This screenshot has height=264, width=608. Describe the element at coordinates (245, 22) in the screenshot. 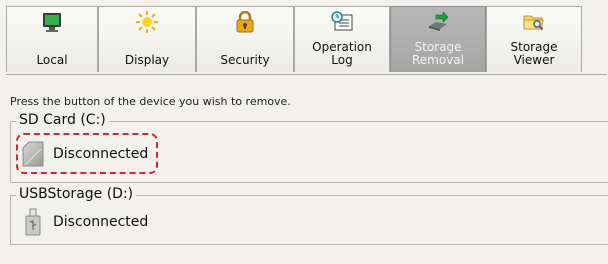

I see `lock-icon` at that location.